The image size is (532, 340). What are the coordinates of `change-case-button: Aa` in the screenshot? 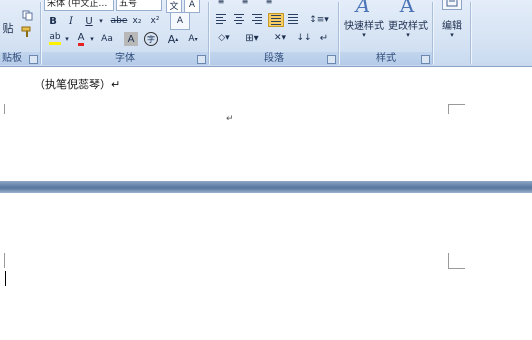 It's located at (107, 39).